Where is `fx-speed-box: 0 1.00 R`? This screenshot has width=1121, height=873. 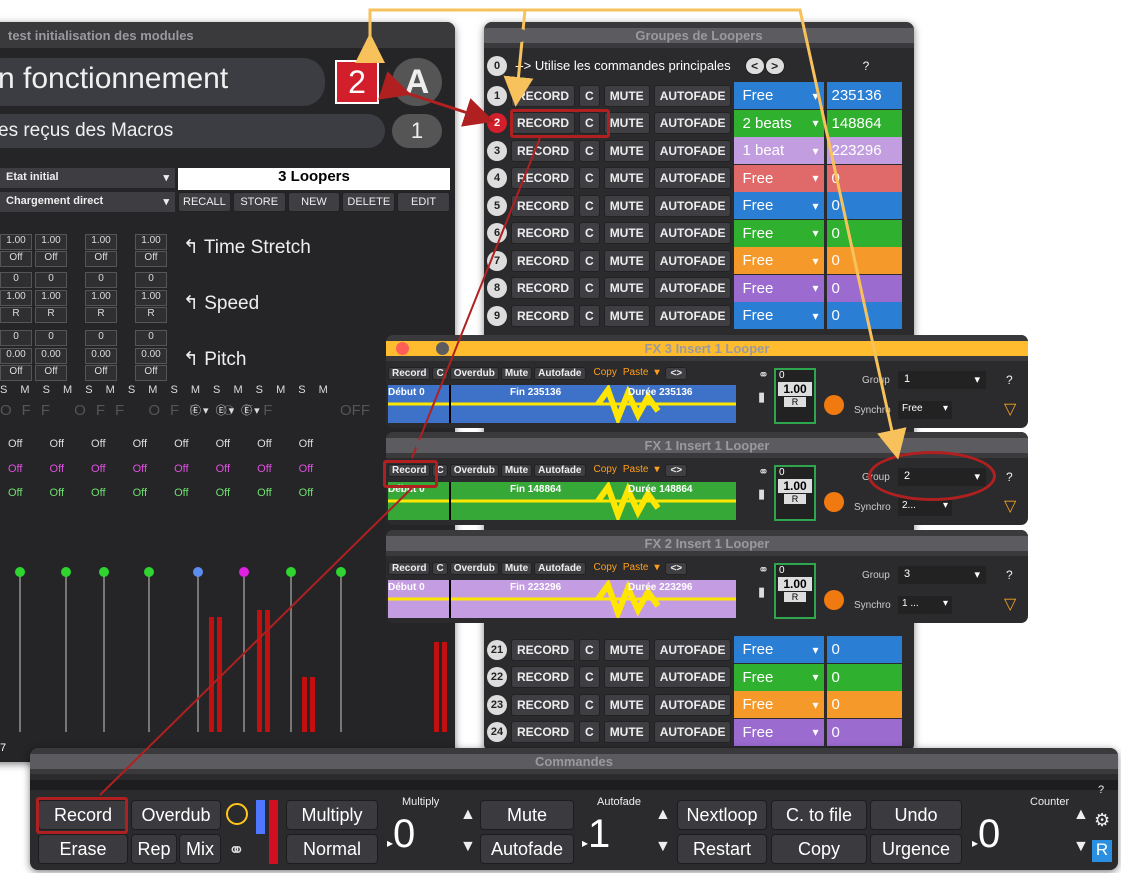 fx-speed-box: 0 1.00 R is located at coordinates (795, 591).